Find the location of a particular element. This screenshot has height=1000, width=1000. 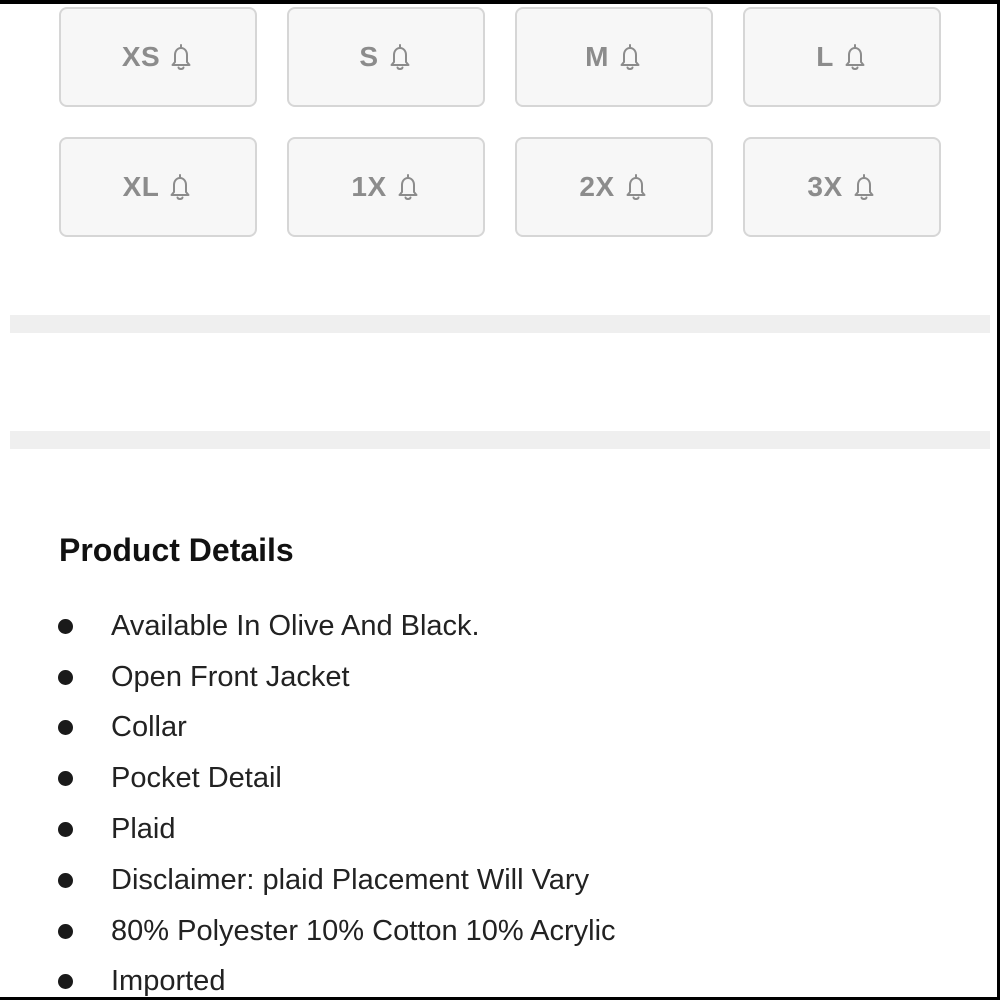

list-item: Disclaimer: plaid Placement Will Vary is located at coordinates (498, 880).